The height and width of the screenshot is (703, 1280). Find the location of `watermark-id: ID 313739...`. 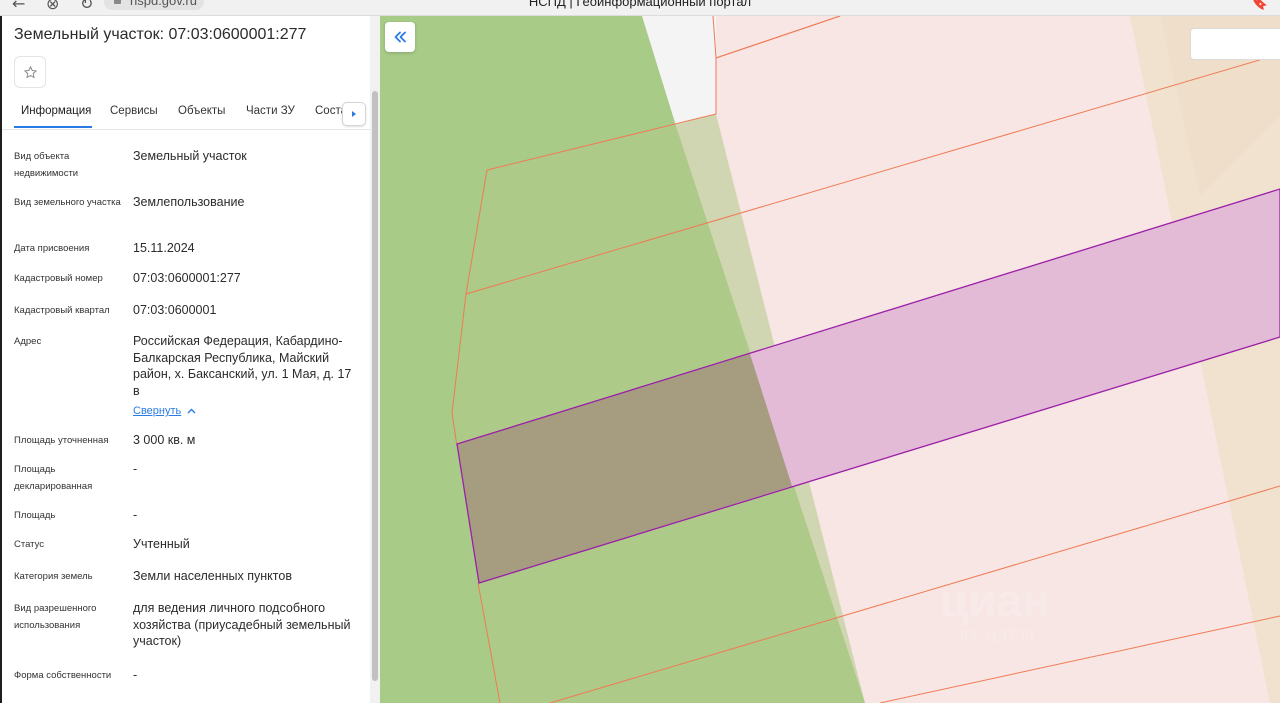

watermark-id: ID 313739... is located at coordinates (1003, 636).